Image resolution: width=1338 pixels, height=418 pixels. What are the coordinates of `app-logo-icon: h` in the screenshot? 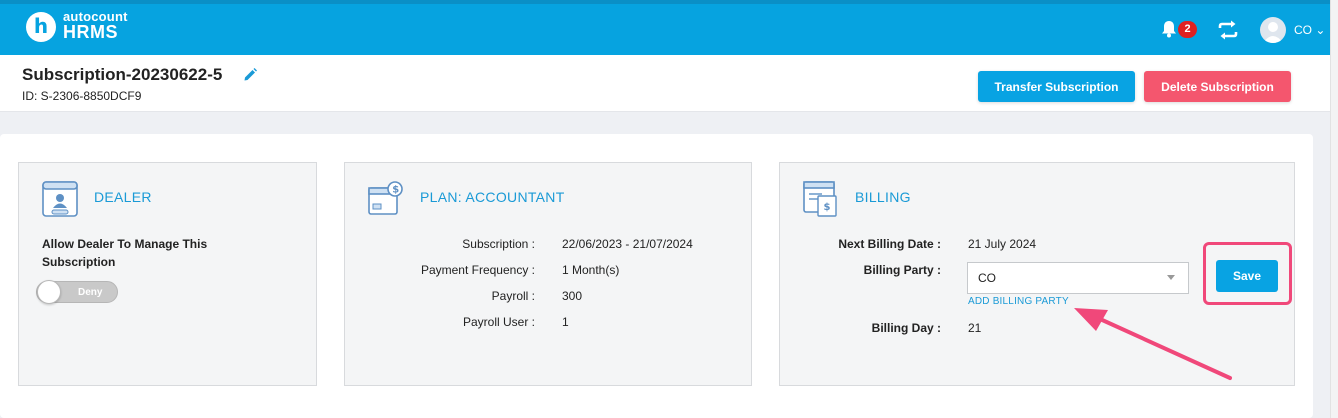 It's located at (41, 27).